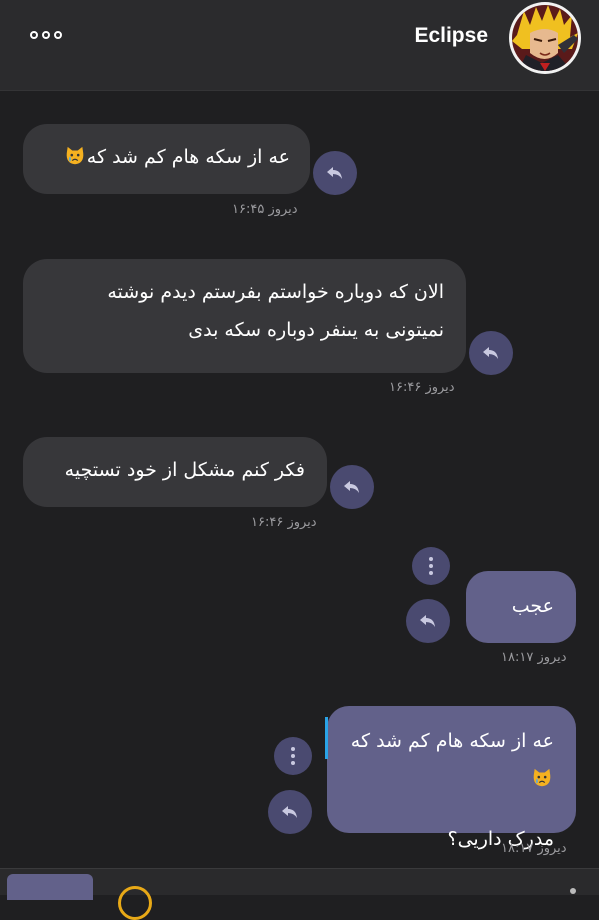 This screenshot has width=599, height=920. I want to click on message-text: فکر کنم مشکل از خود تستچیه, so click(184, 470).